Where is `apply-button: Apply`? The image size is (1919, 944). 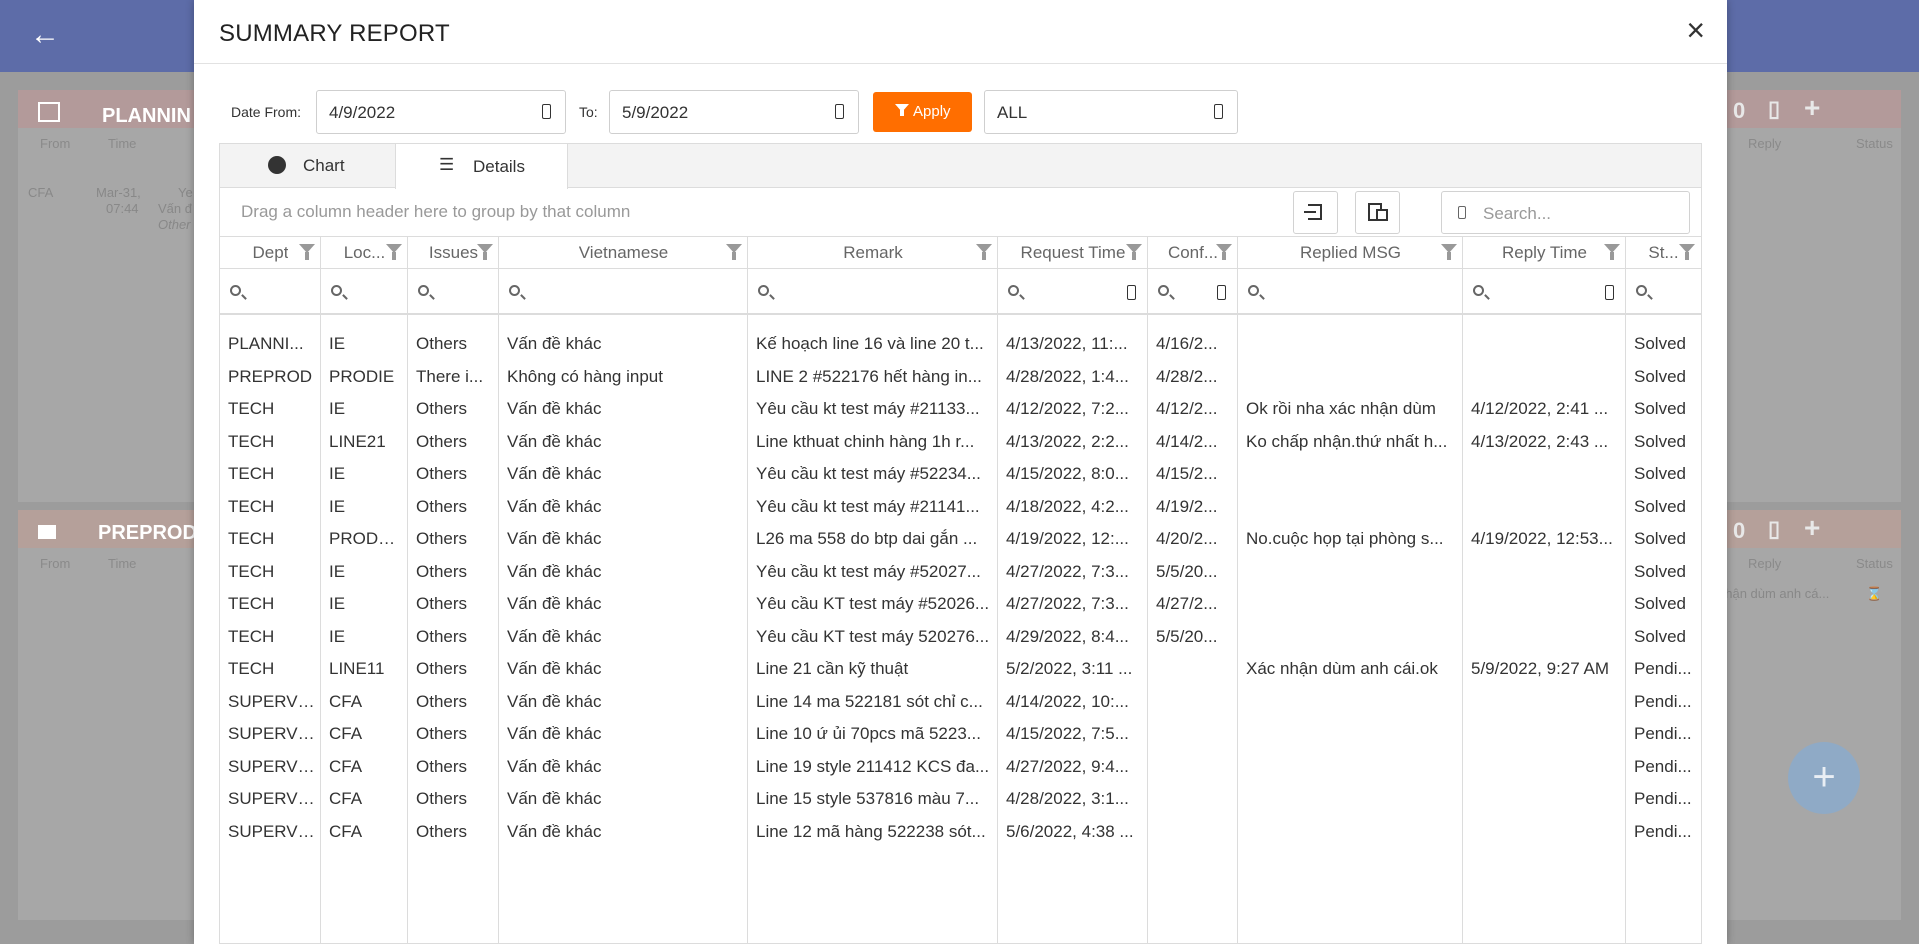
apply-button: Apply is located at coordinates (922, 112).